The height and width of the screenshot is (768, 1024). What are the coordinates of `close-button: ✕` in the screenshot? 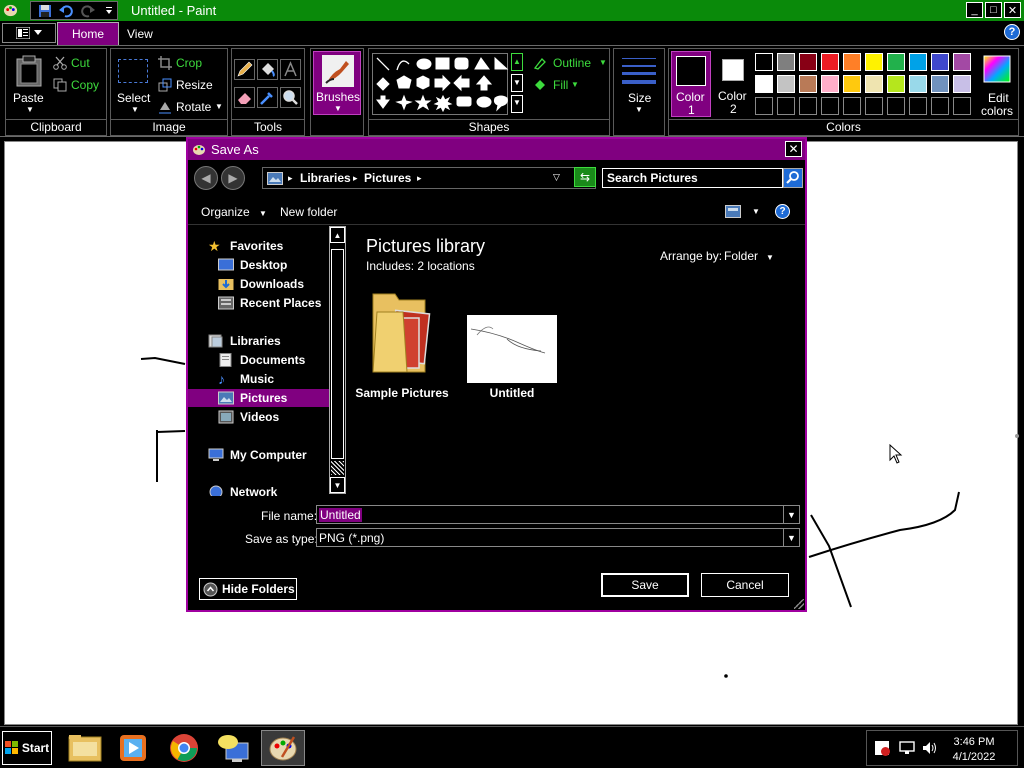 It's located at (1012, 10).